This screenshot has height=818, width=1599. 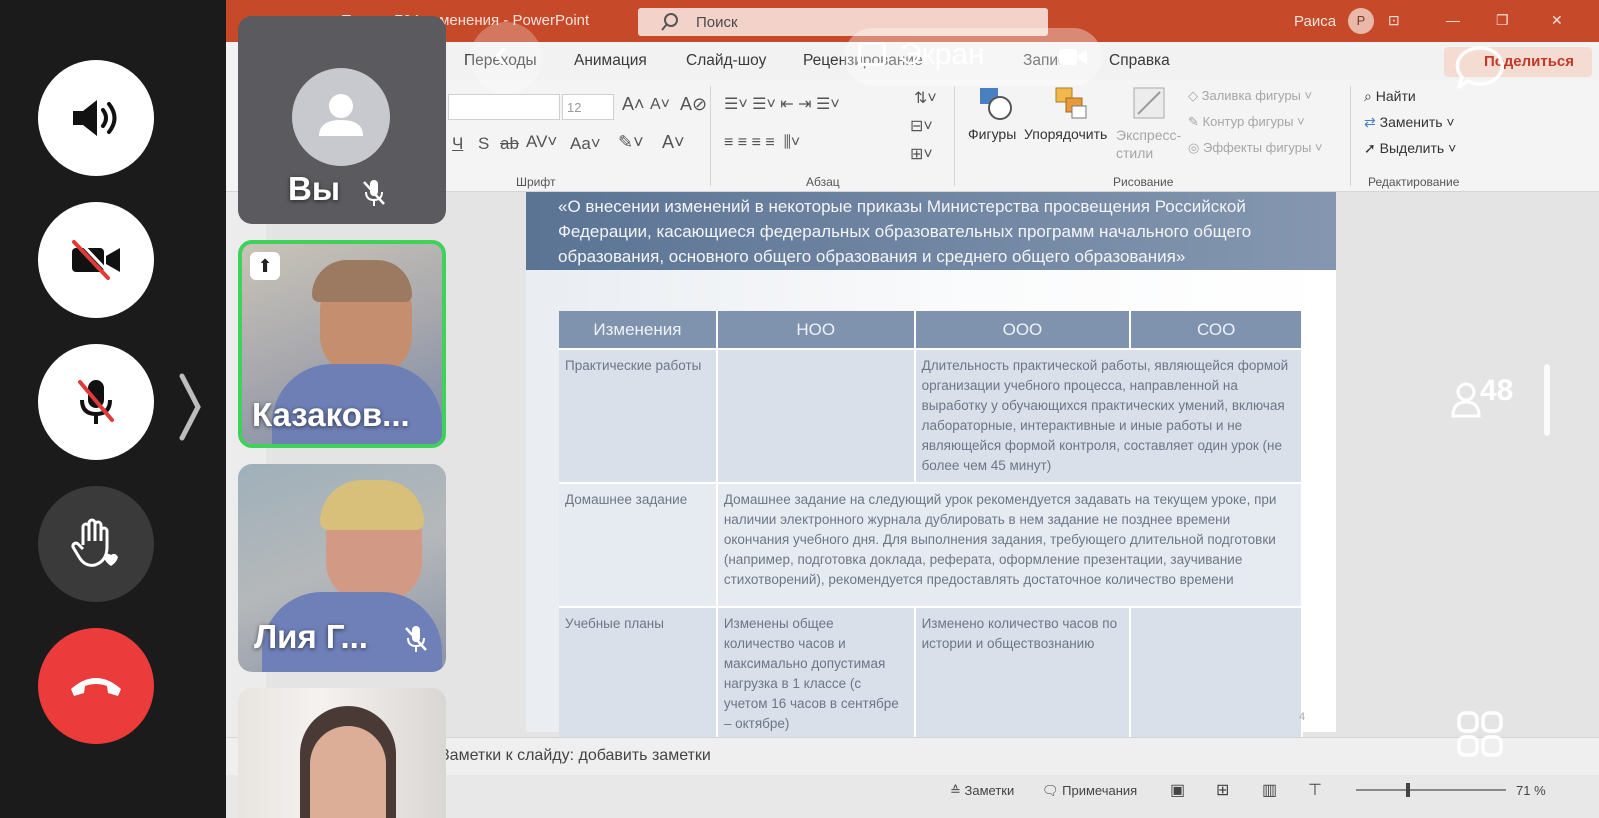 I want to click on shape-outline-button: ✎ Контур фигуры ˅, so click(x=1246, y=122).